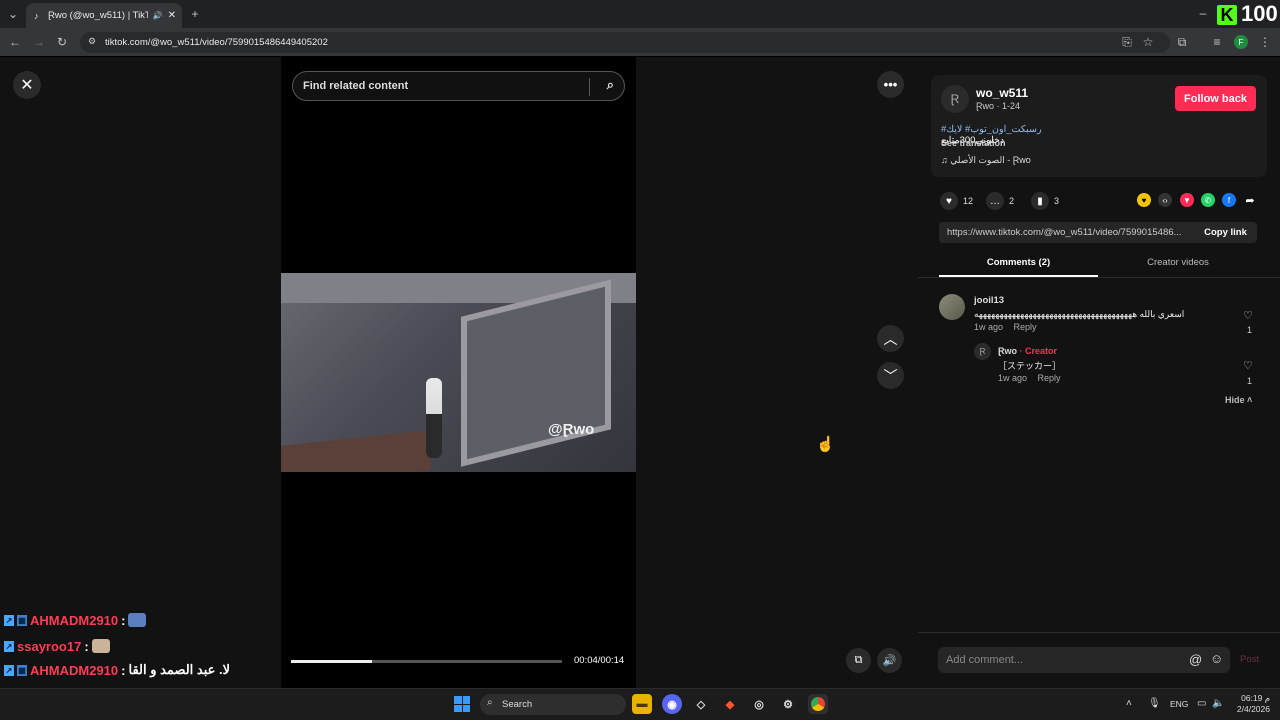  I want to click on profile-avatar: F, so click(1241, 42).